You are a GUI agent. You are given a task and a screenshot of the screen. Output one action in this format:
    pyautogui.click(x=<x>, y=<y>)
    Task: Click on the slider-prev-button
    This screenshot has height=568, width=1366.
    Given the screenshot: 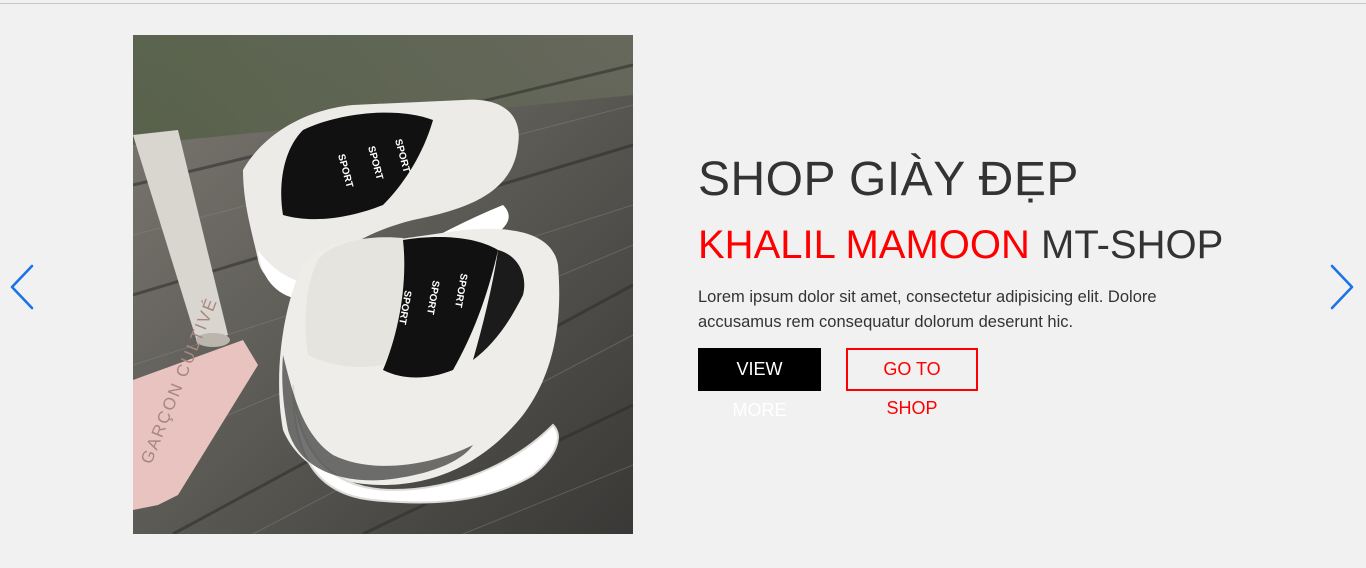 What is the action you would take?
    pyautogui.click(x=21, y=287)
    